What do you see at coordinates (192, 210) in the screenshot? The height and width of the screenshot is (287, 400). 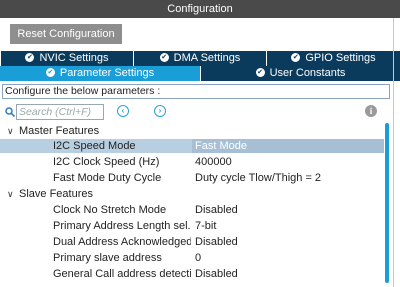 I see `param-row-clock-no-stretch: Clock No Stretch Mode Disabled` at bounding box center [192, 210].